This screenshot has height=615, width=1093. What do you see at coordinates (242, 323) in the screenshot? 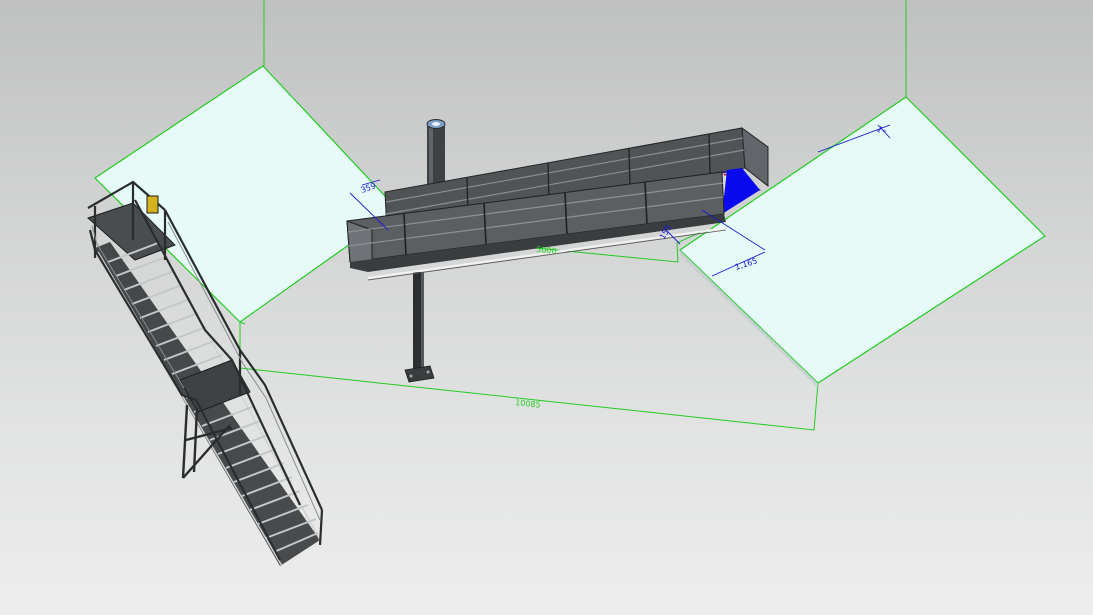
I see `left-platform-edge` at bounding box center [242, 323].